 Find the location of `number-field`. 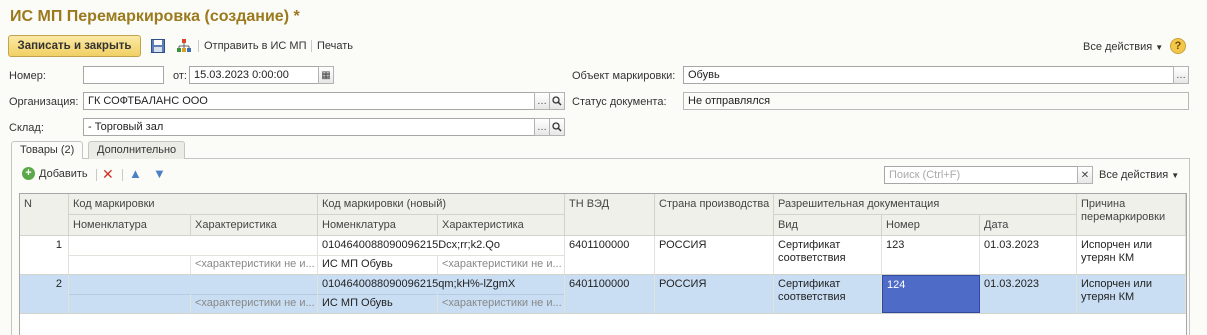

number-field is located at coordinates (123, 75).